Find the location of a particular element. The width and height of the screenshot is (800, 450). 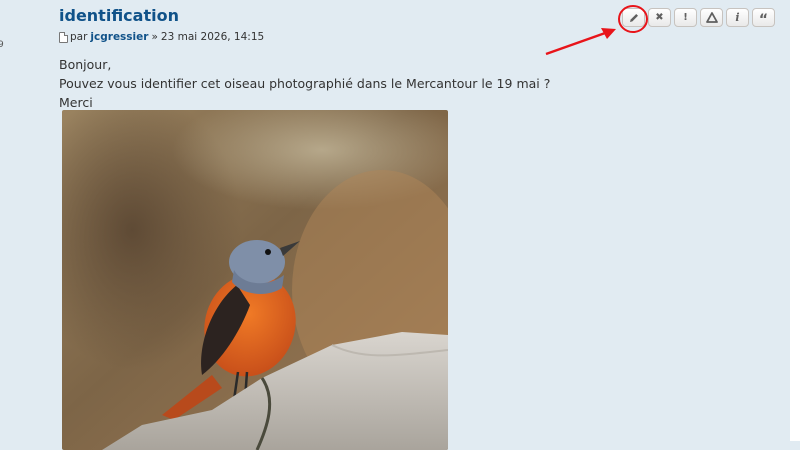

quote-icon: “ is located at coordinates (763, 19).